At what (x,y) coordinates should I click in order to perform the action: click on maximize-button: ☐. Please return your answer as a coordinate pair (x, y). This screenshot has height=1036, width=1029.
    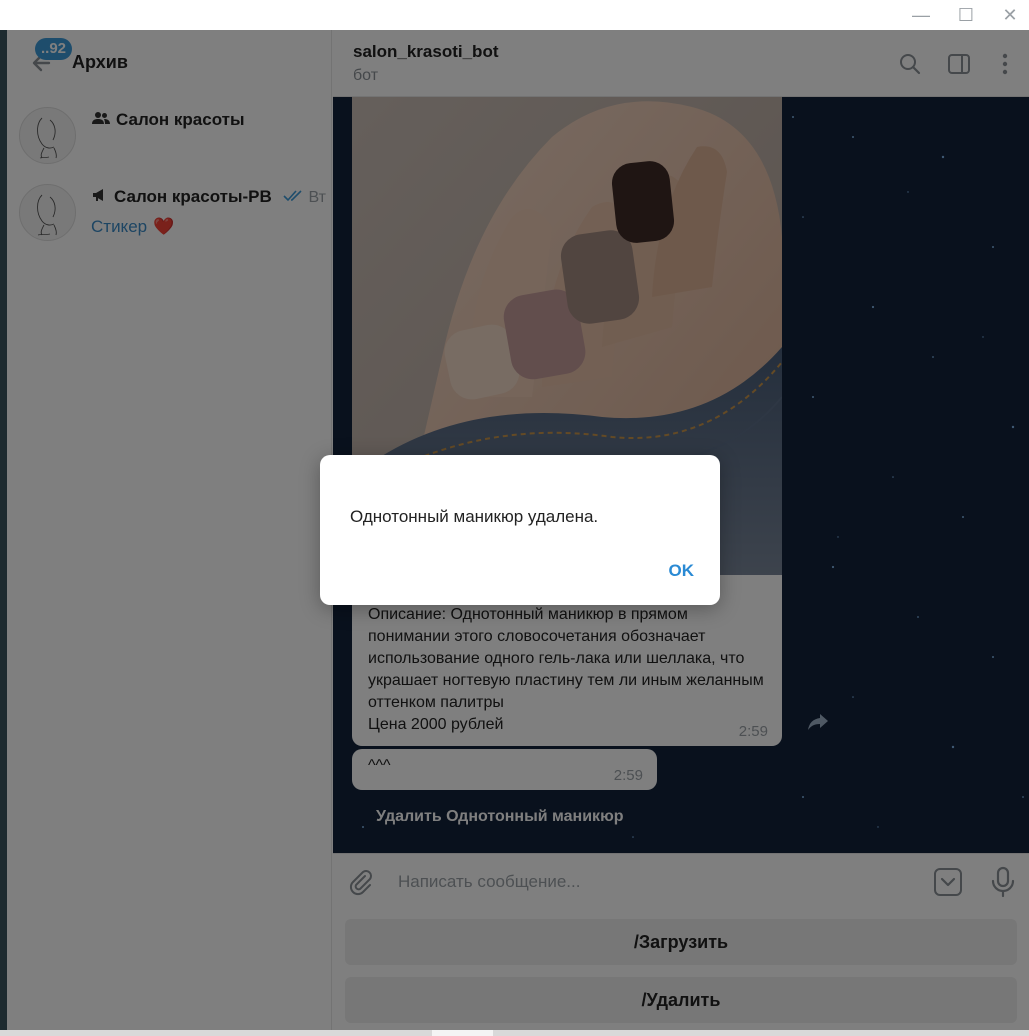
    Looking at the image, I should click on (966, 15).